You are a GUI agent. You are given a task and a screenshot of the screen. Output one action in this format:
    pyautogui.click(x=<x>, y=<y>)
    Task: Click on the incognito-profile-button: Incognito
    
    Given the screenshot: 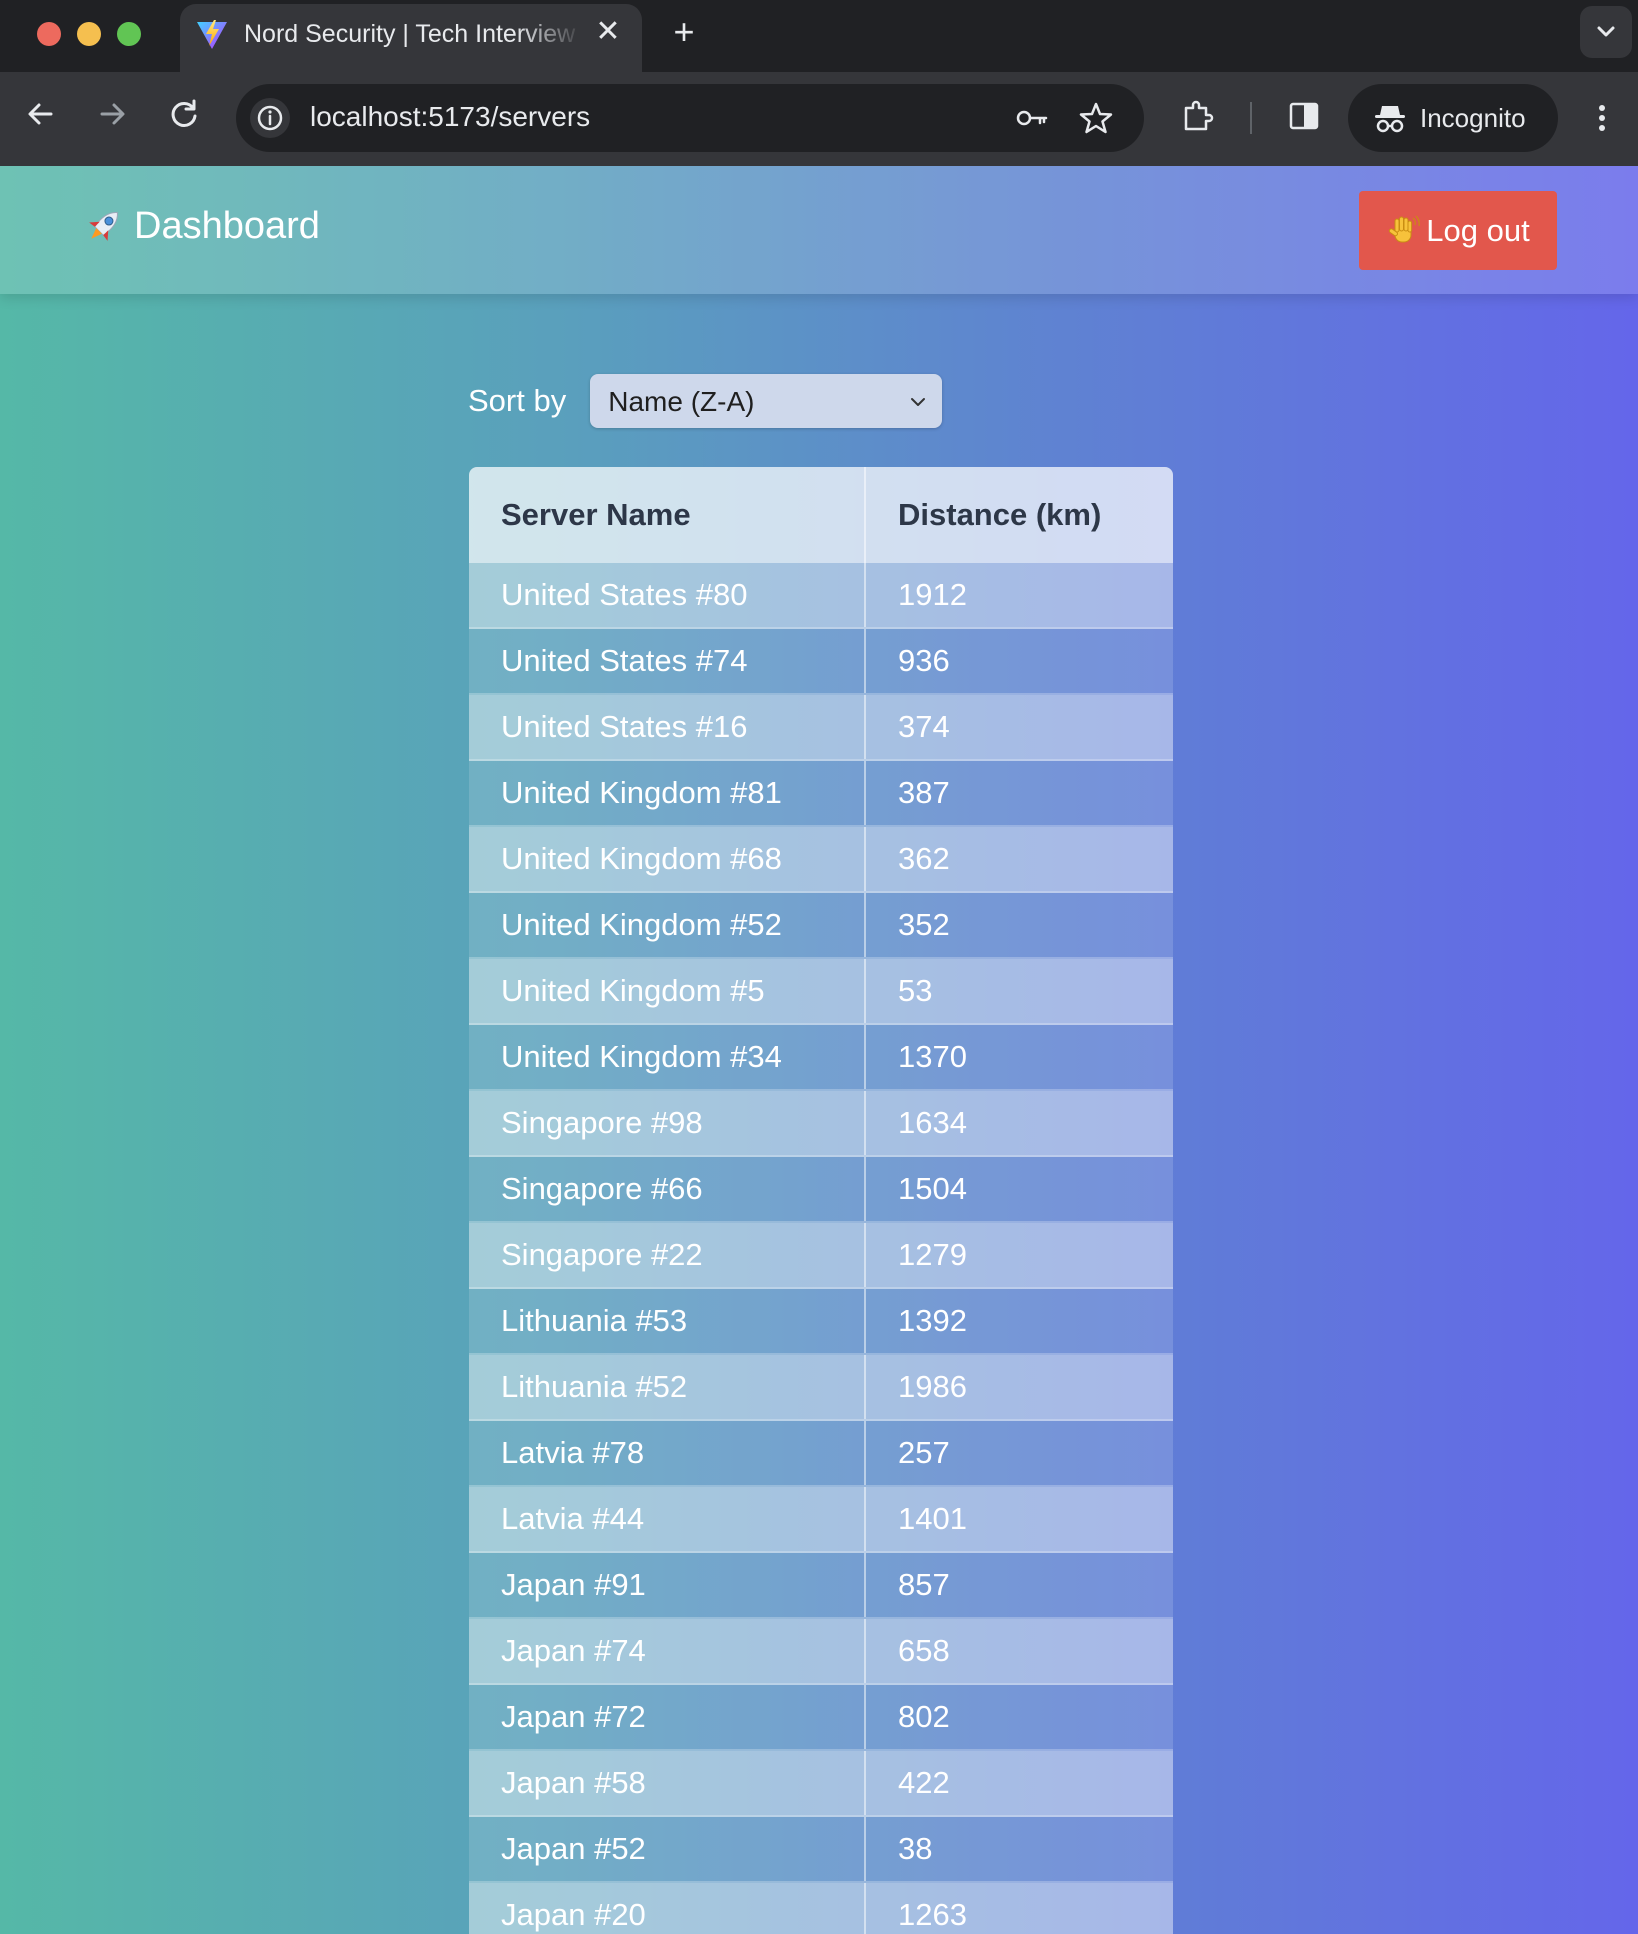 What is the action you would take?
    pyautogui.click(x=1453, y=118)
    